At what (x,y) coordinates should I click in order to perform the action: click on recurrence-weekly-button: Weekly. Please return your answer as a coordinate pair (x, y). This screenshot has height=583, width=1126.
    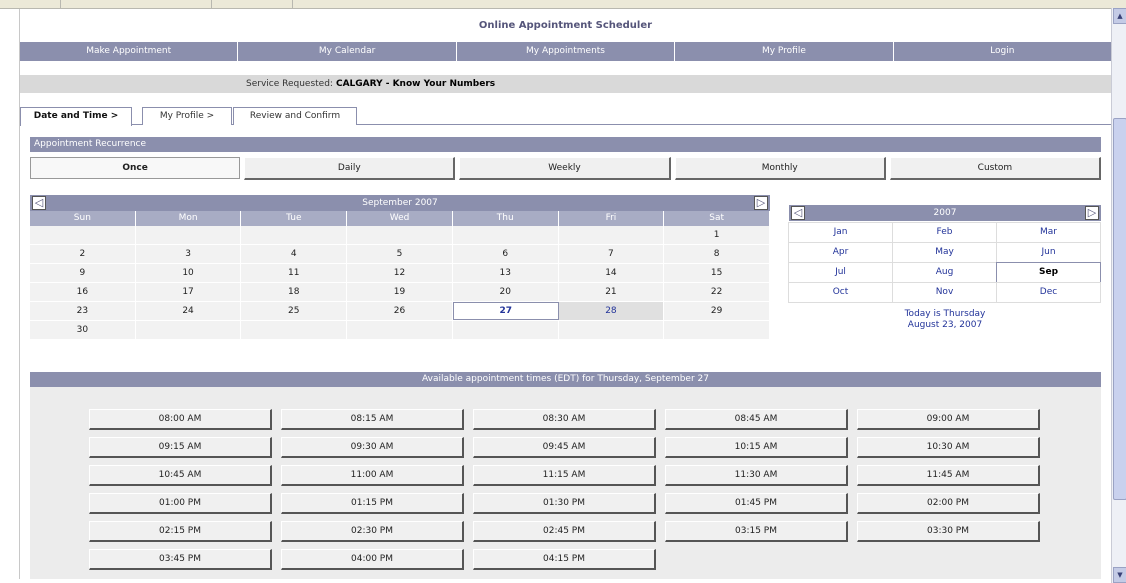
    Looking at the image, I should click on (565, 168).